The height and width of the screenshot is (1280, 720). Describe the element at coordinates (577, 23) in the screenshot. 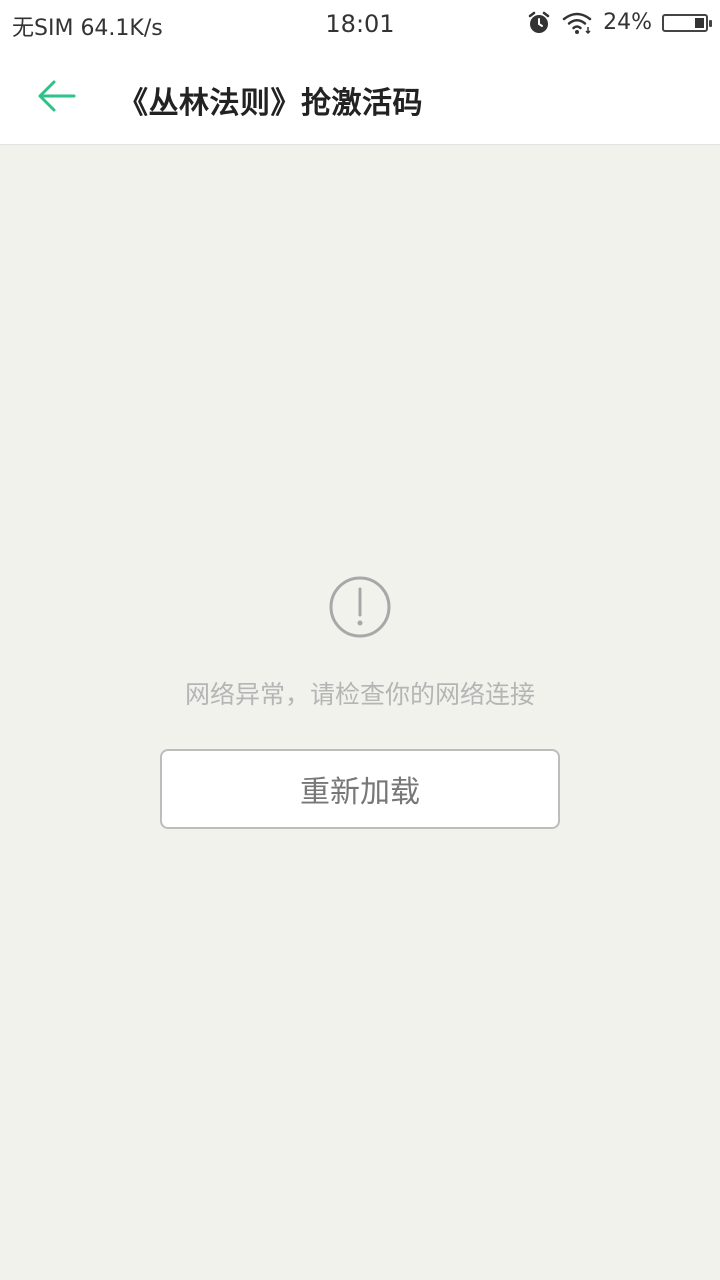

I see `wifi-icon` at that location.